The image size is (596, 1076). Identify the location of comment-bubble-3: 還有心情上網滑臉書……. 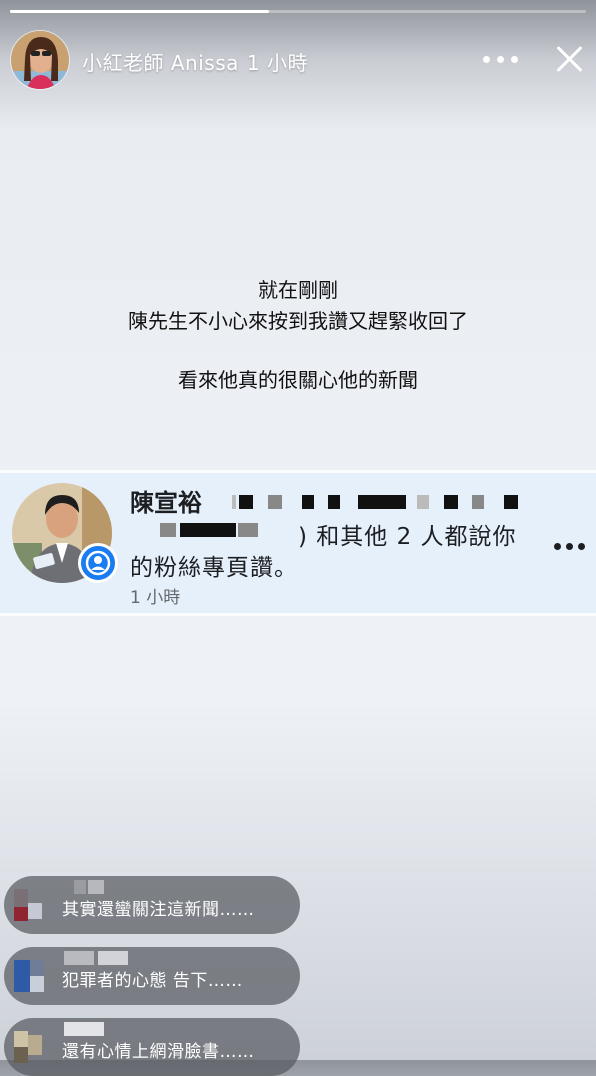
(152, 1047).